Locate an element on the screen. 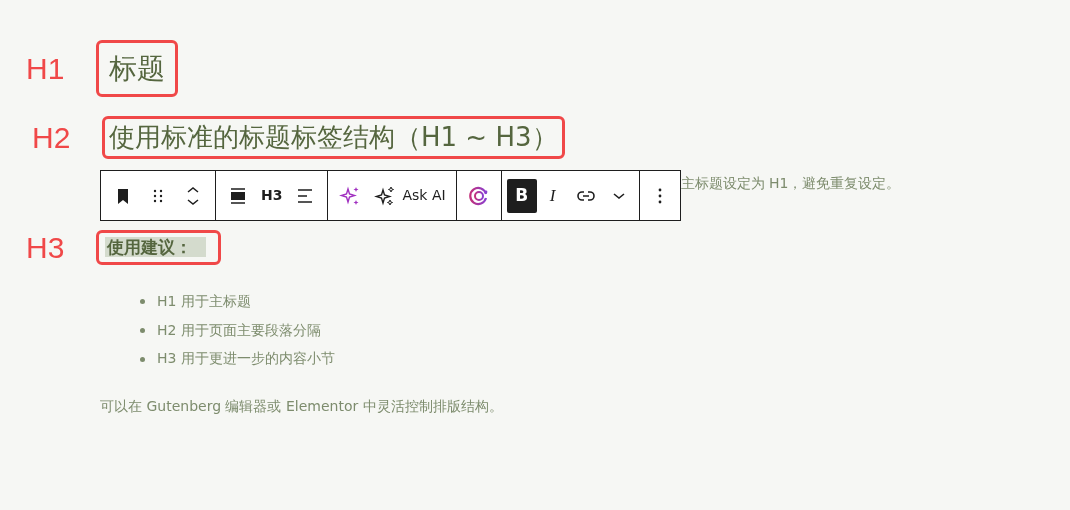  ask-ai-button: Ask AI is located at coordinates (409, 195).